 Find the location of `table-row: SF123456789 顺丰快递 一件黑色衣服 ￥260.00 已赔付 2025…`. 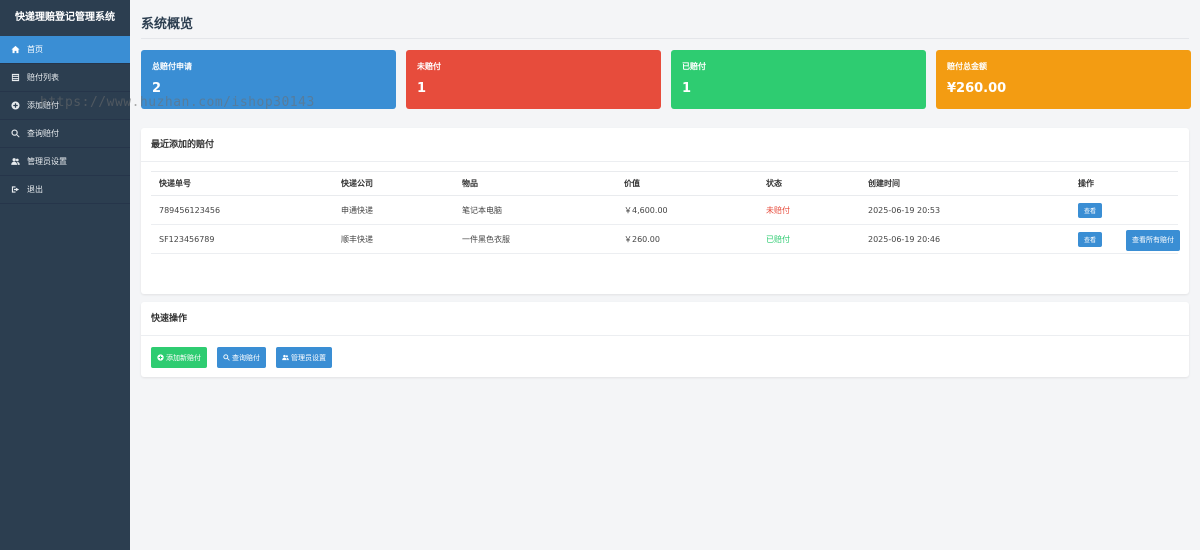

table-row: SF123456789 顺丰快递 一件黑色衣服 ￥260.00 已赔付 2025… is located at coordinates (664, 239).